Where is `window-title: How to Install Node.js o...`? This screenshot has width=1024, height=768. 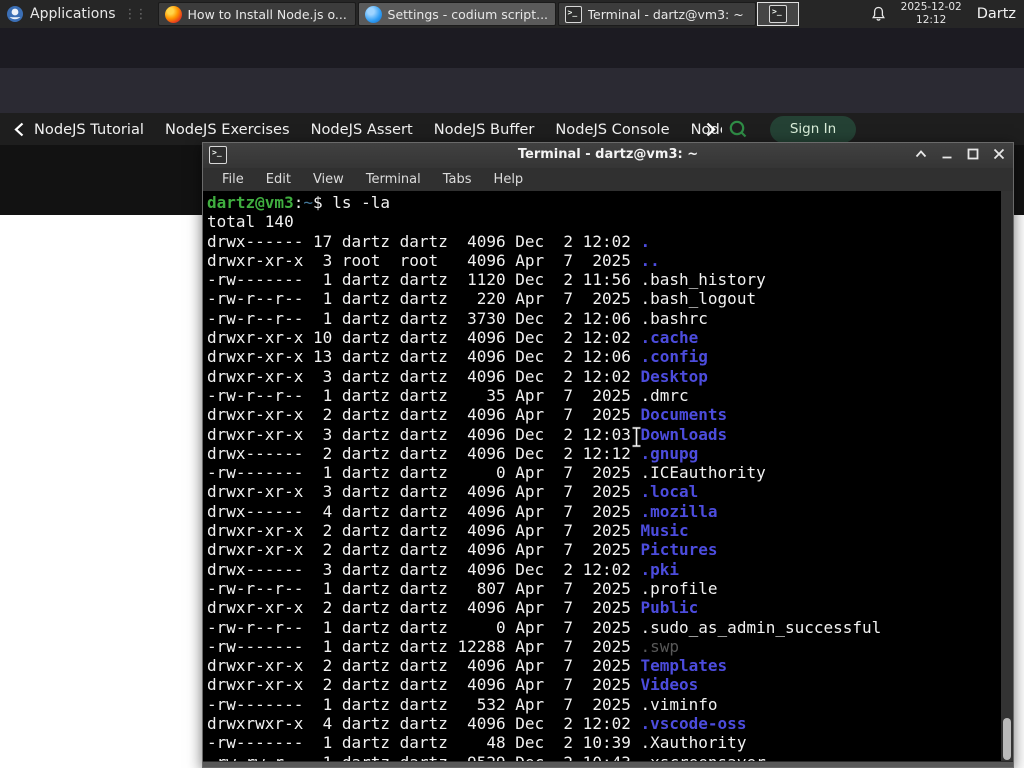
window-title: How to Install Node.js o... is located at coordinates (267, 14).